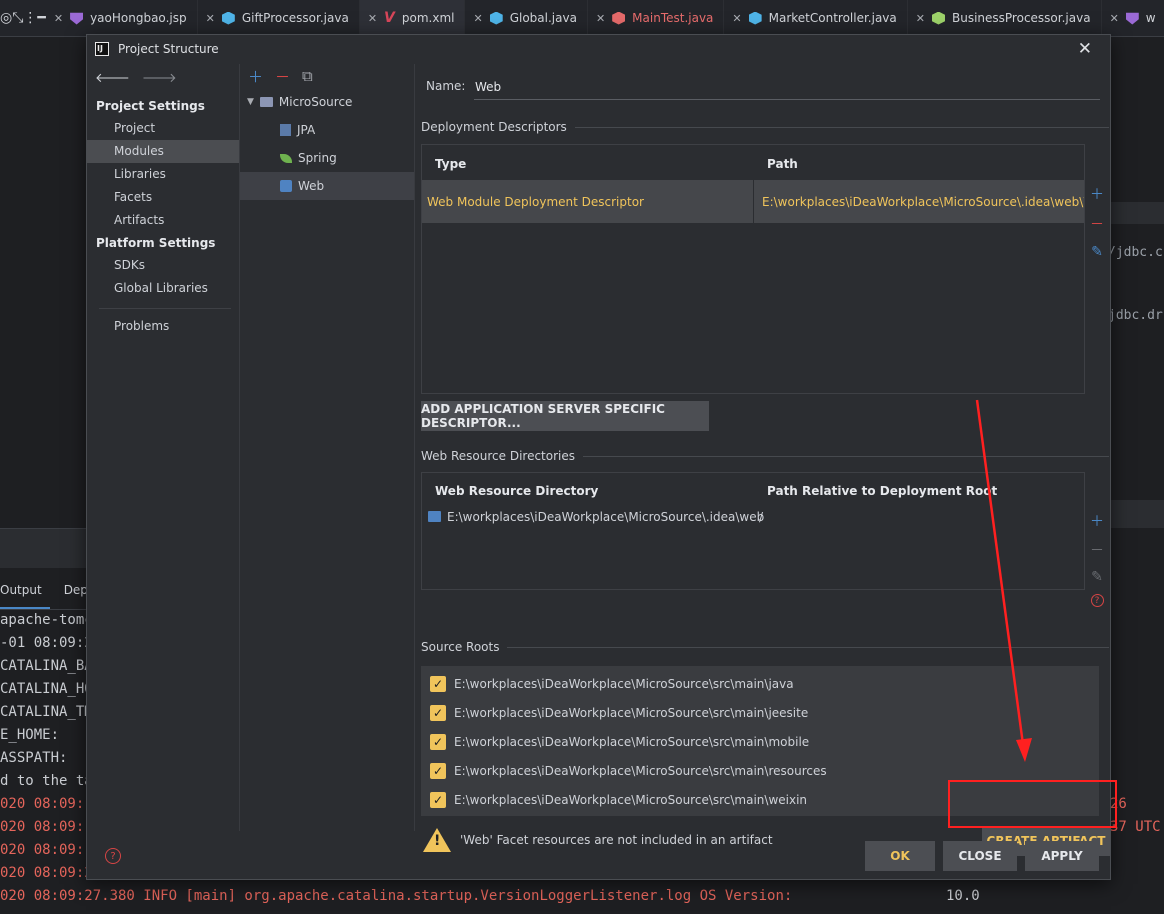 The image size is (1164, 914). What do you see at coordinates (1137, 514) in the screenshot?
I see `editor-background-strip` at bounding box center [1137, 514].